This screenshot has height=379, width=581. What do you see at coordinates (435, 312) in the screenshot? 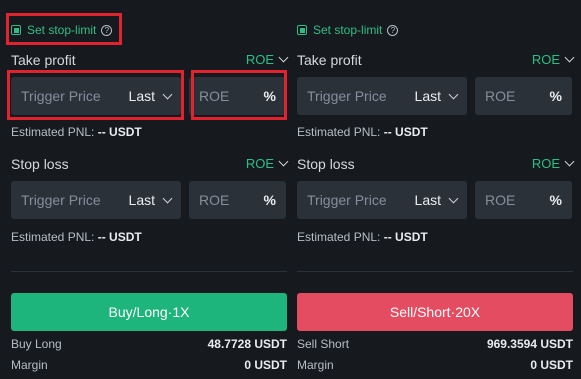
I see `sell-short-button: Sell/Short·20X` at bounding box center [435, 312].